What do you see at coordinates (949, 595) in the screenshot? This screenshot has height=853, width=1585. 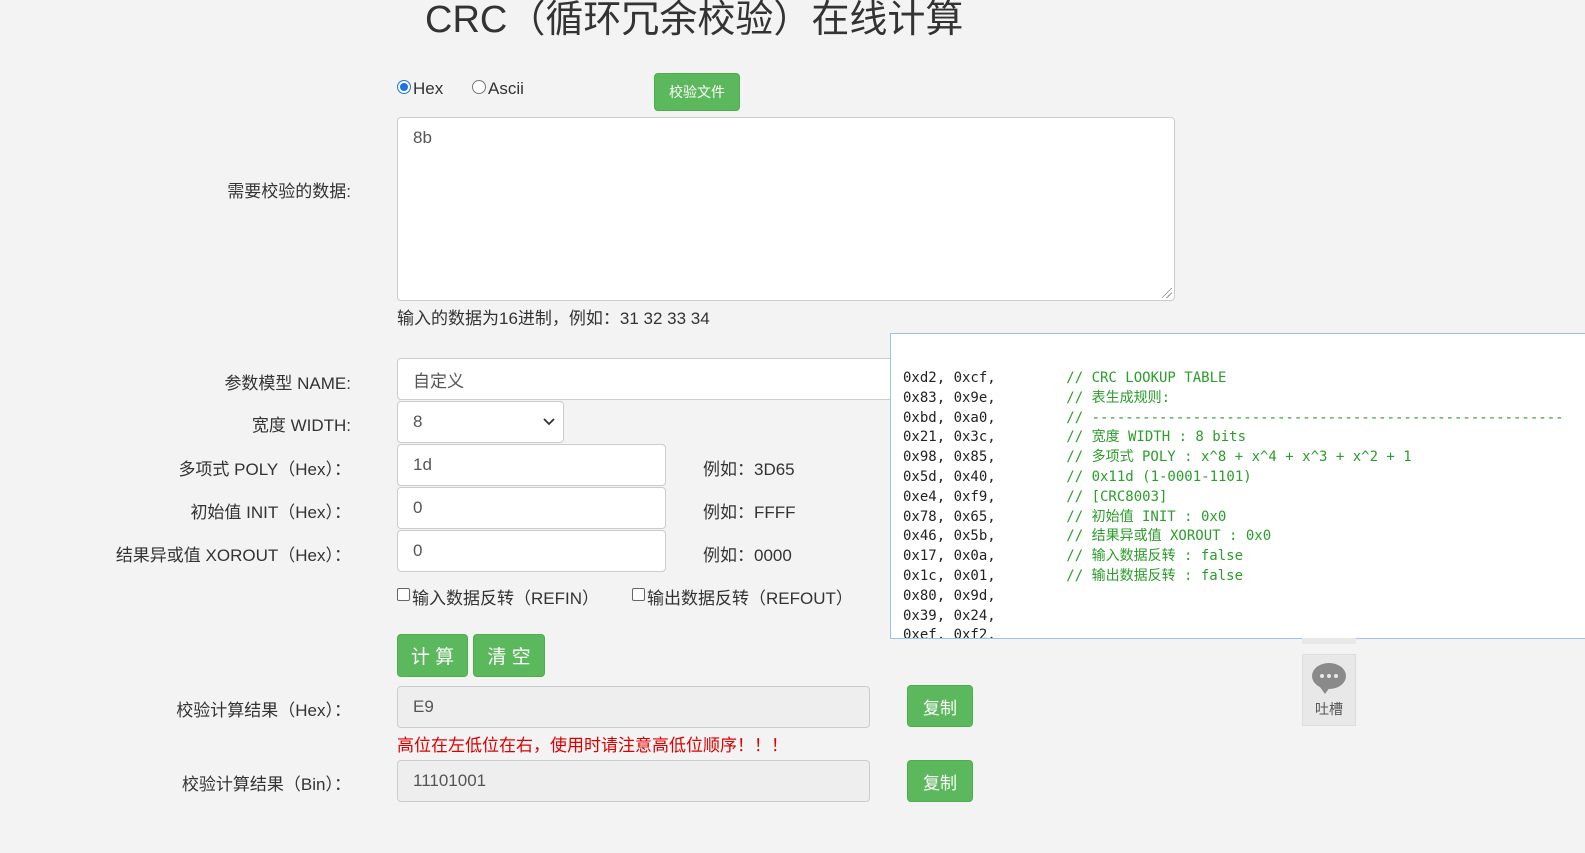 I see `code-line-values: 0x80, 0x9d,` at bounding box center [949, 595].